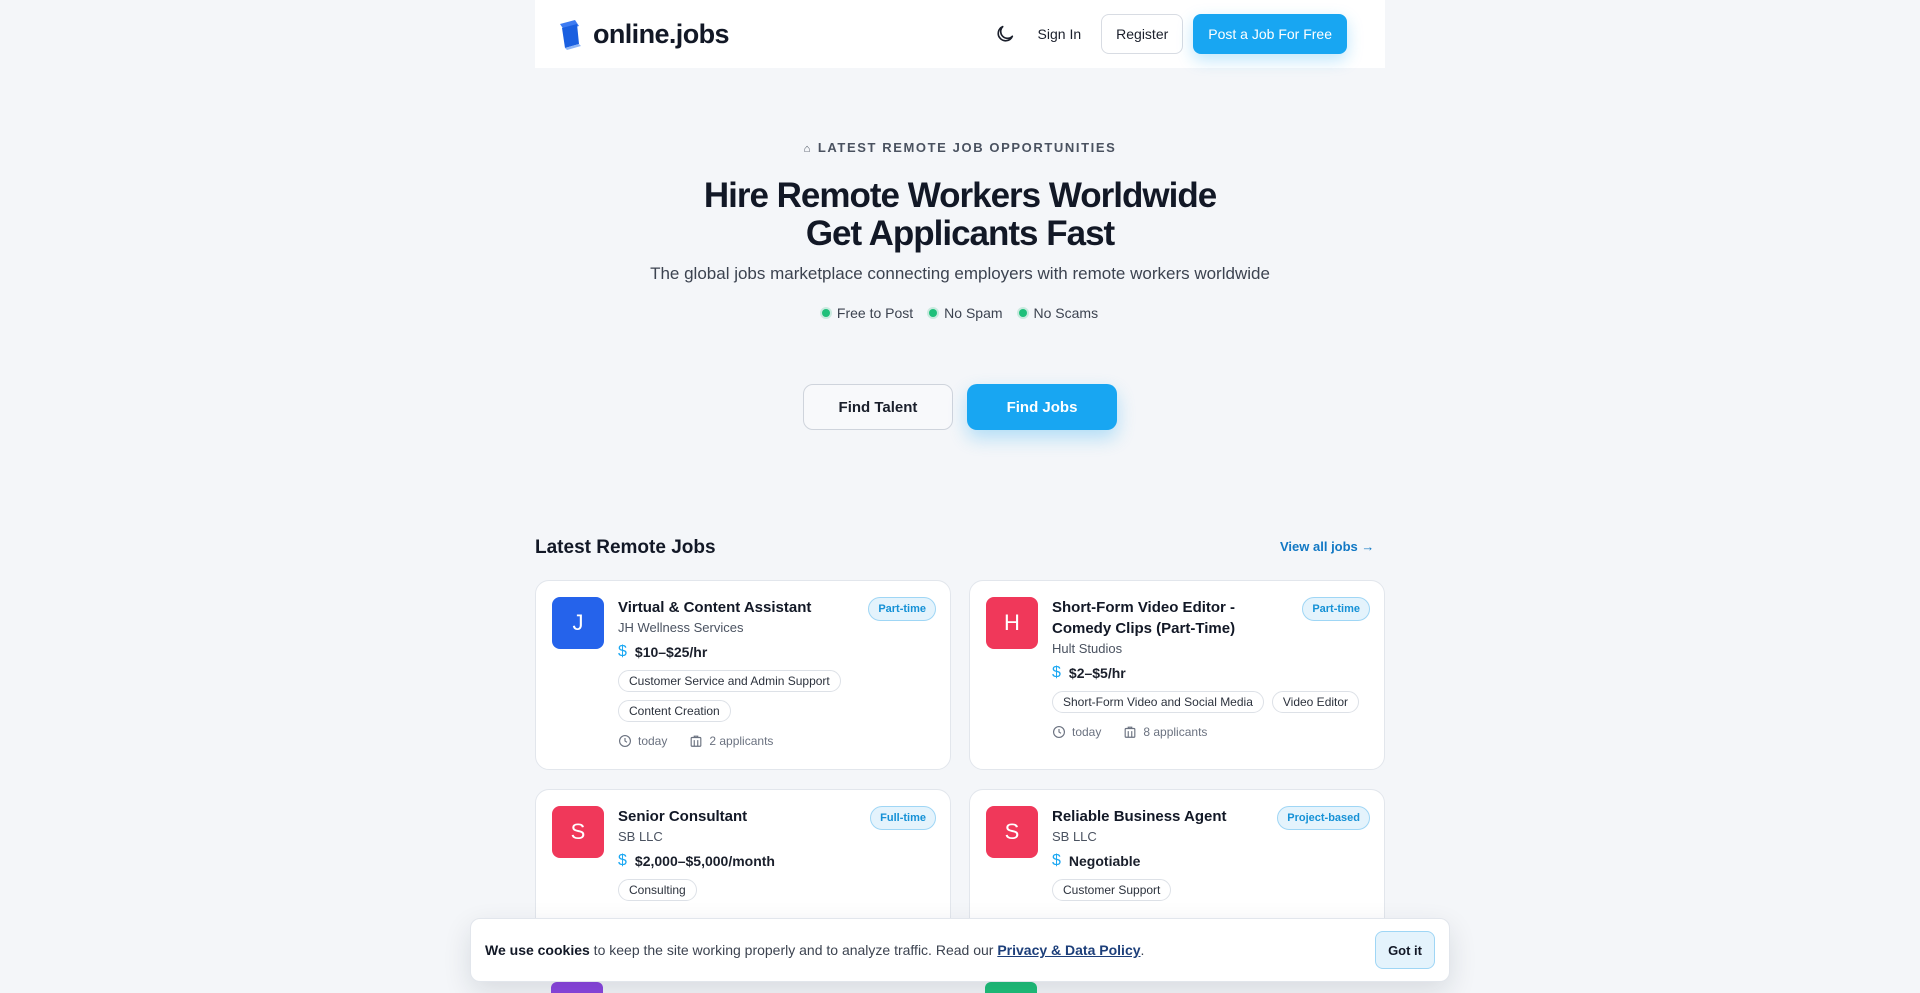 The width and height of the screenshot is (1920, 993). Describe the element at coordinates (973, 313) in the screenshot. I see `perk-label: No Spam` at that location.